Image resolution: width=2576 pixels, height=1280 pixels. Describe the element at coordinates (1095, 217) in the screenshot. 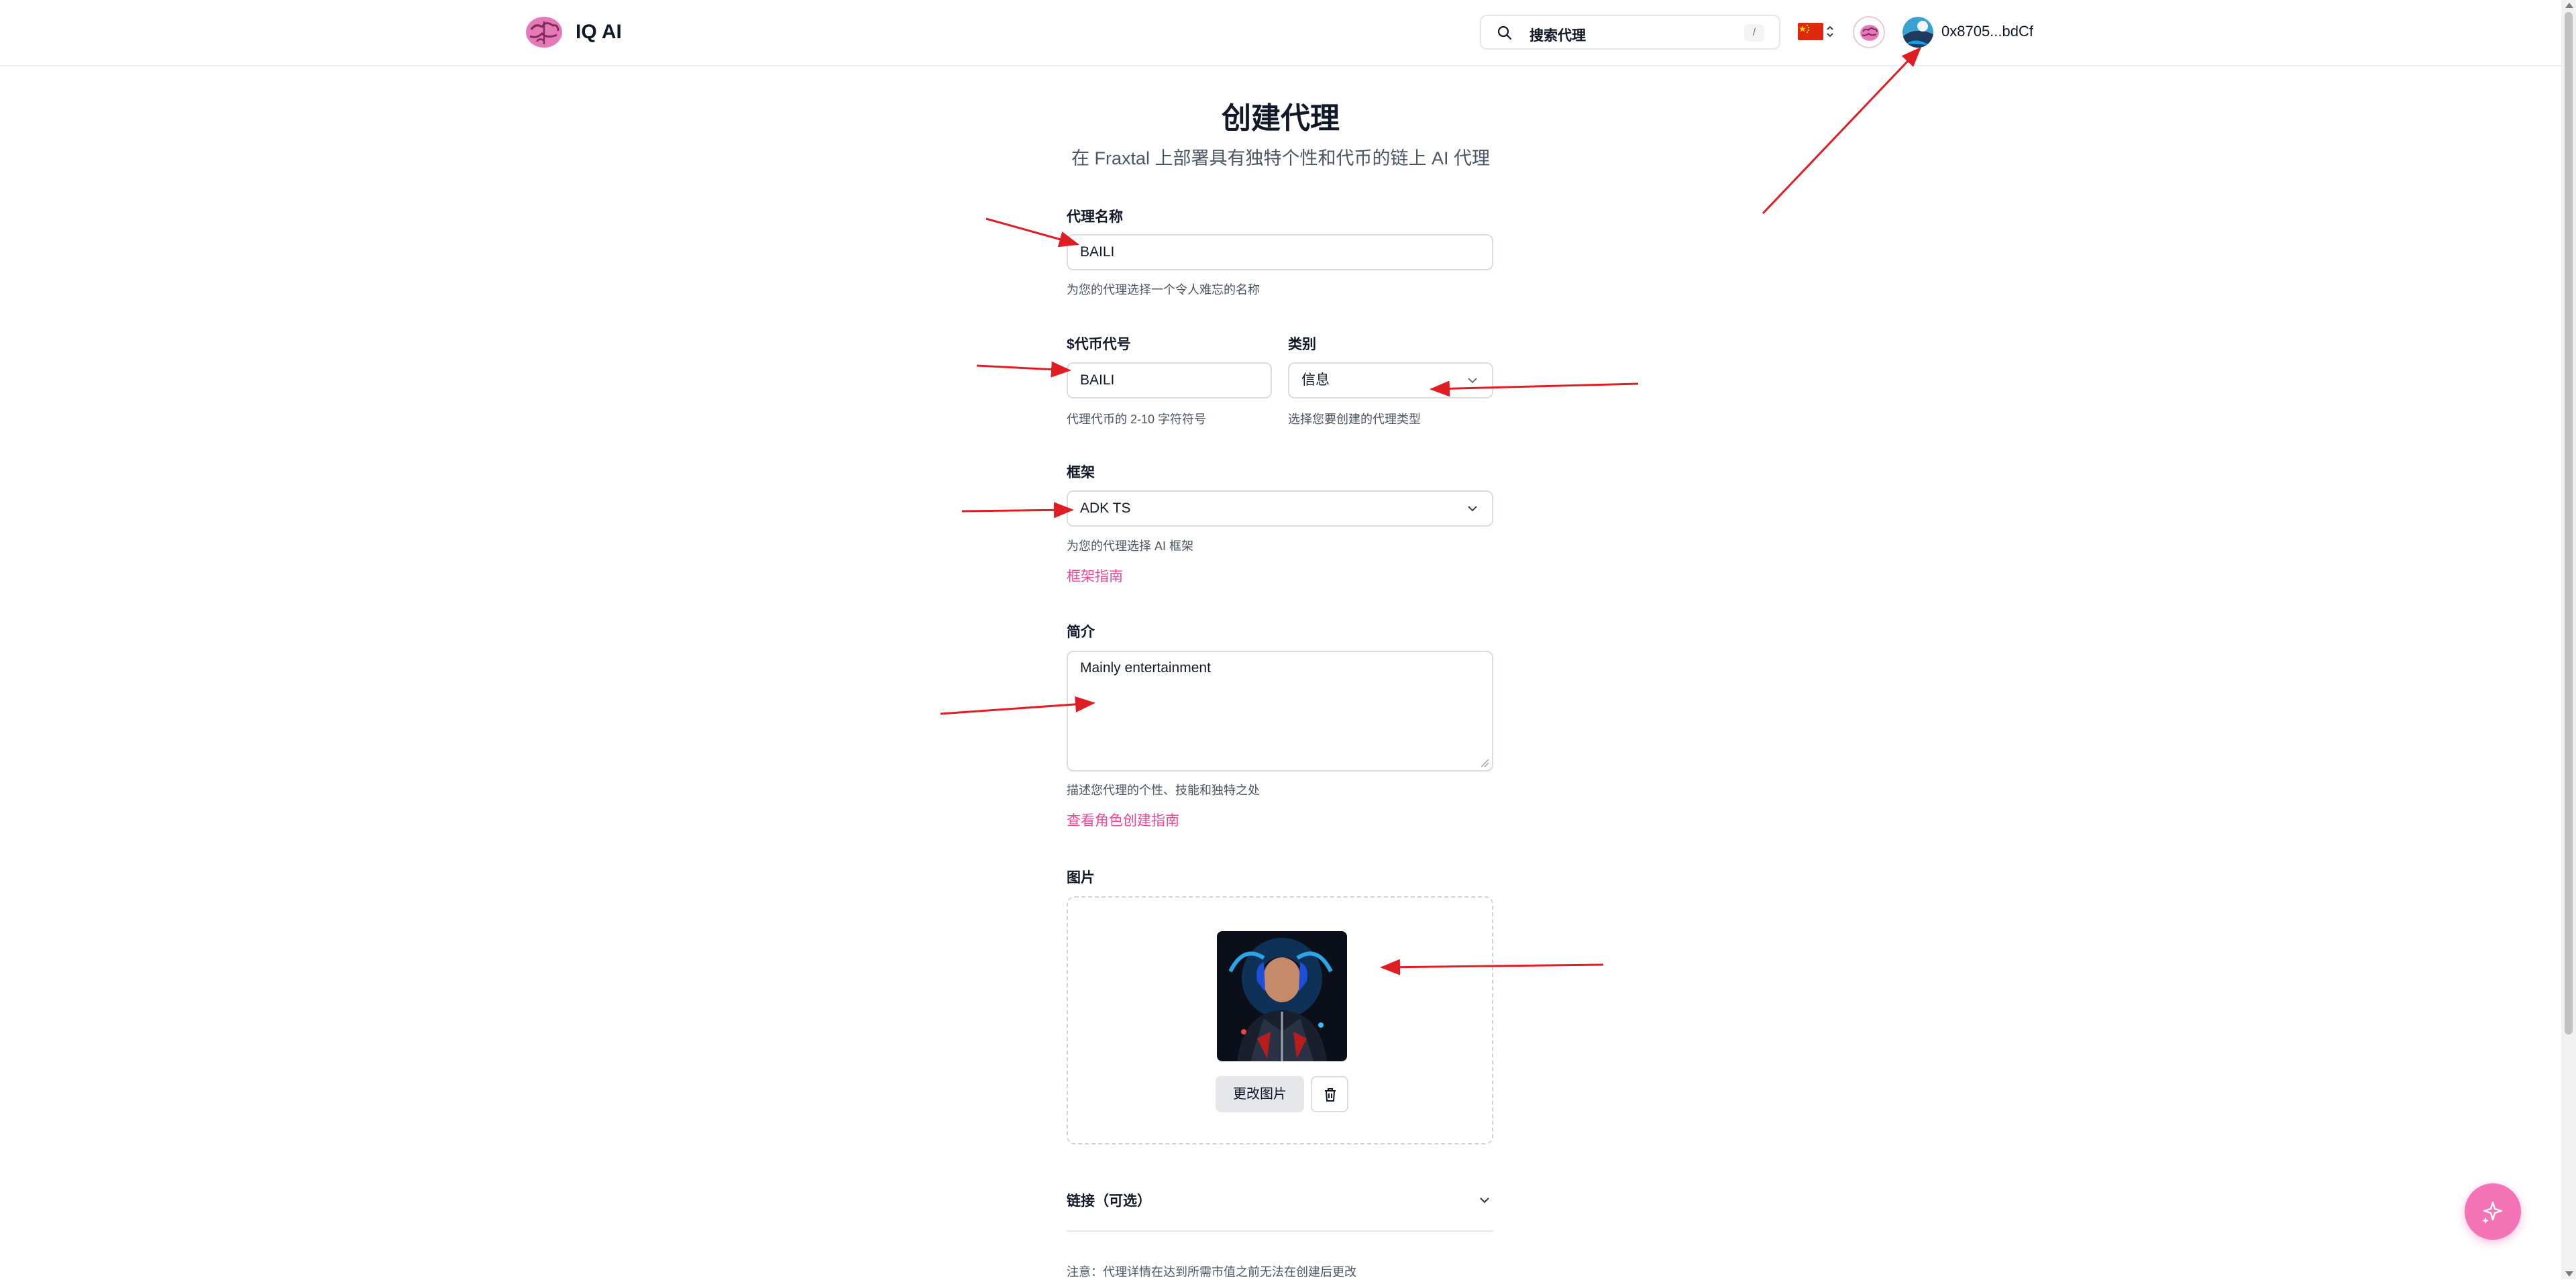

I see `agent-name-label: 代理名称` at that location.